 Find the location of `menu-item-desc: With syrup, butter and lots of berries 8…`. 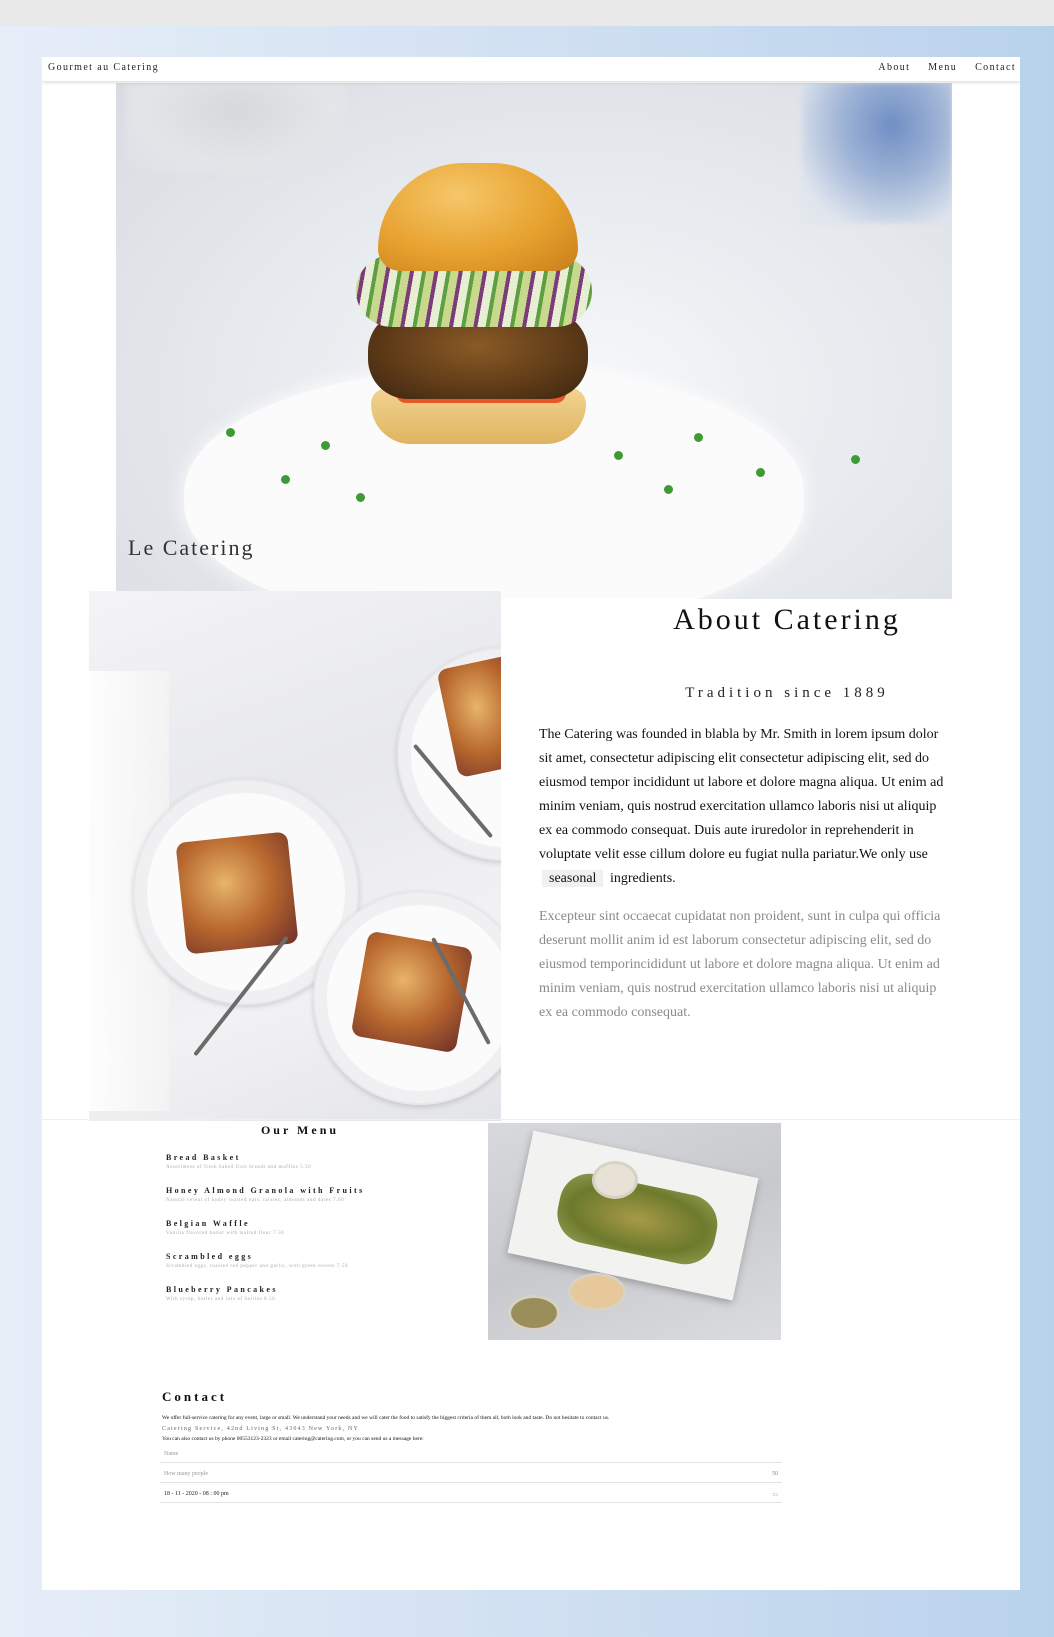

menu-item-desc: With syrup, butter and lots of berries 8… is located at coordinates (221, 1299).